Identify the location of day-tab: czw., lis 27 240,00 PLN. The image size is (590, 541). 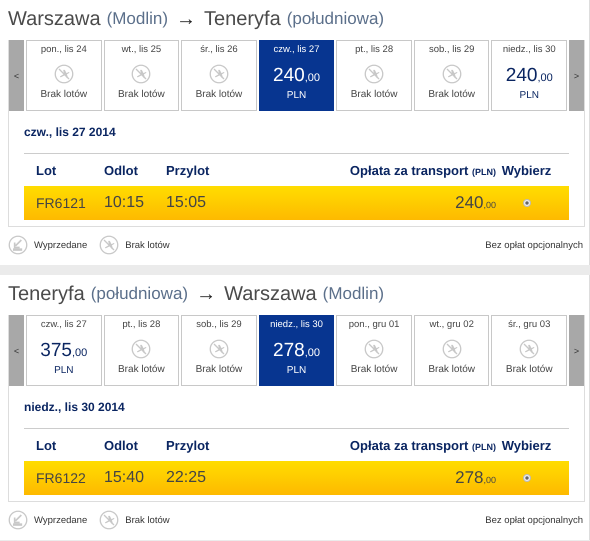
(296, 75).